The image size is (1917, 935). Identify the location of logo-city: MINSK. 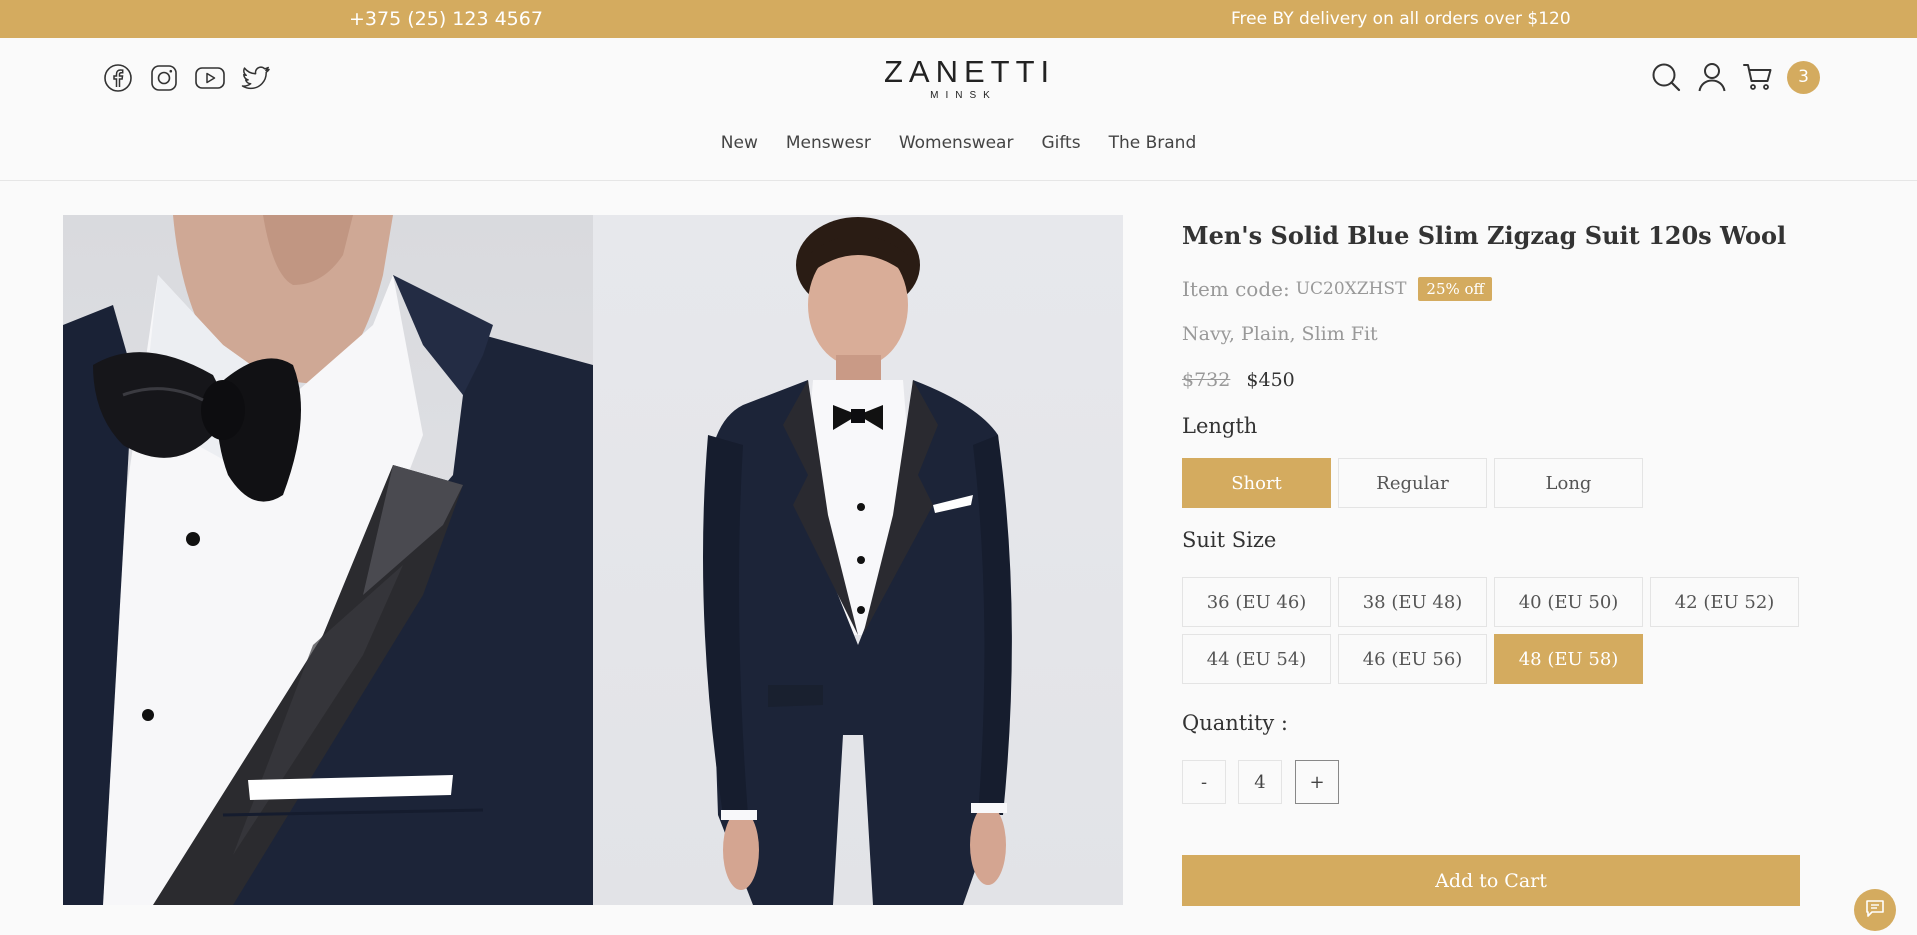
(963, 95).